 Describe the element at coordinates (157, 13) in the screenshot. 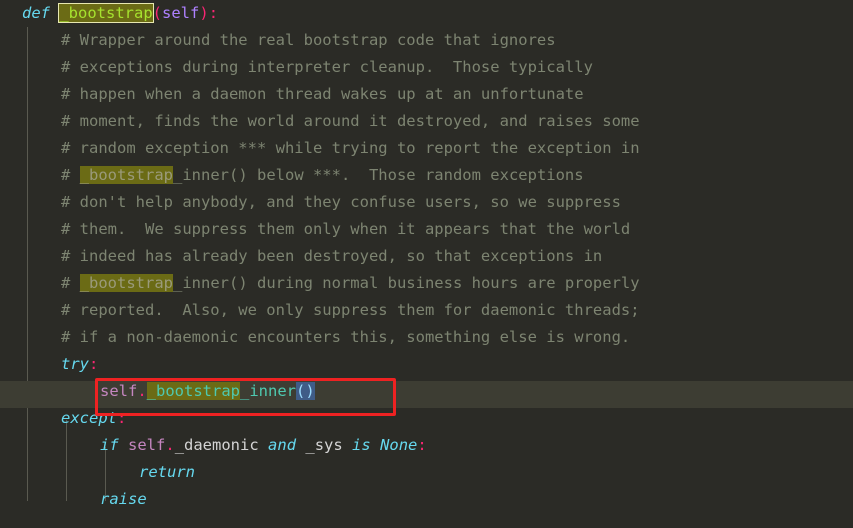

I see `open-paren: (` at that location.